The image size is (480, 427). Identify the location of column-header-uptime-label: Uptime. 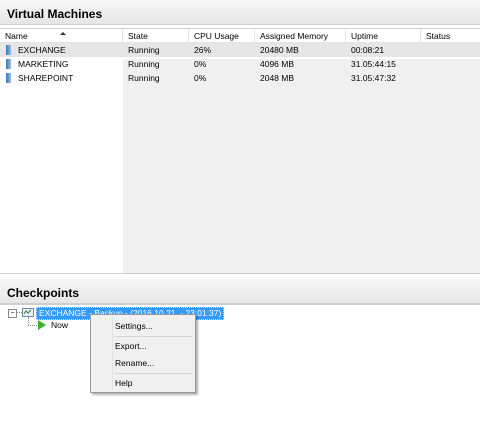
(364, 36).